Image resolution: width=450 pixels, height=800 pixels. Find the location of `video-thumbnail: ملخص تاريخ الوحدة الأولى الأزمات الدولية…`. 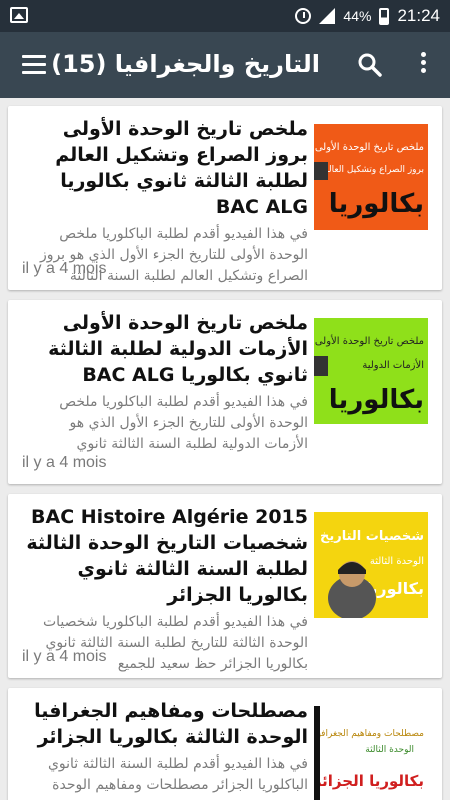

video-thumbnail: ملخص تاريخ الوحدة الأولى الأزمات الدولية… is located at coordinates (371, 371).